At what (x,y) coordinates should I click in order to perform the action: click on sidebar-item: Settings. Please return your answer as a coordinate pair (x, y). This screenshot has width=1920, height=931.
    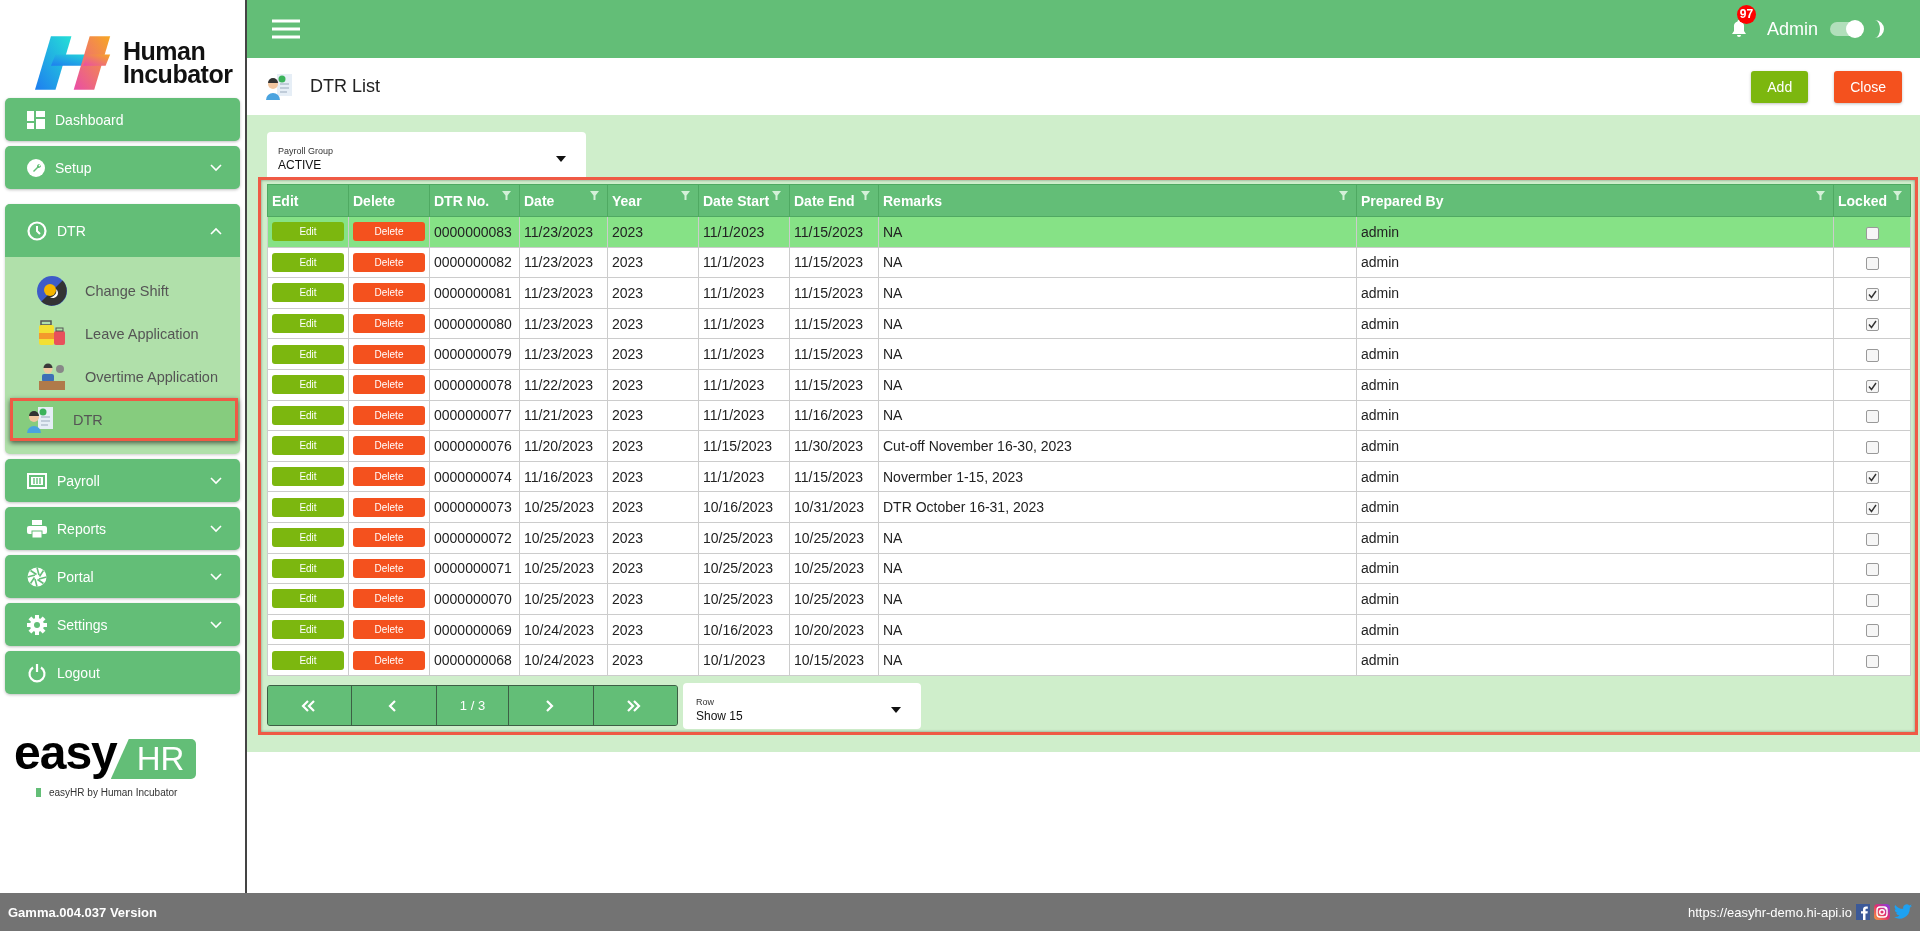
    Looking at the image, I should click on (122, 624).